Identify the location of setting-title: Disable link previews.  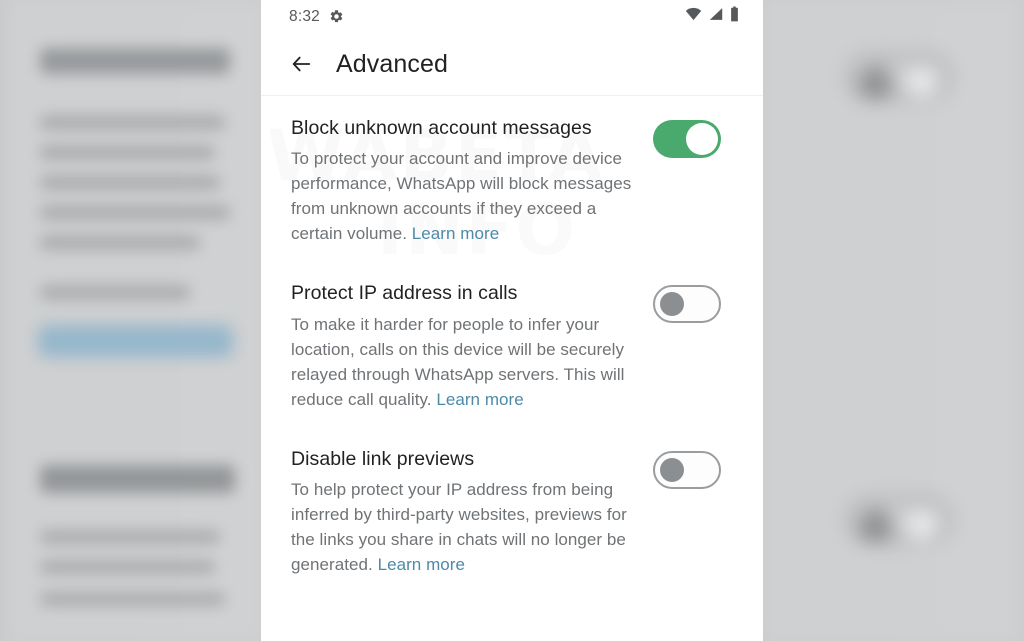
(383, 458).